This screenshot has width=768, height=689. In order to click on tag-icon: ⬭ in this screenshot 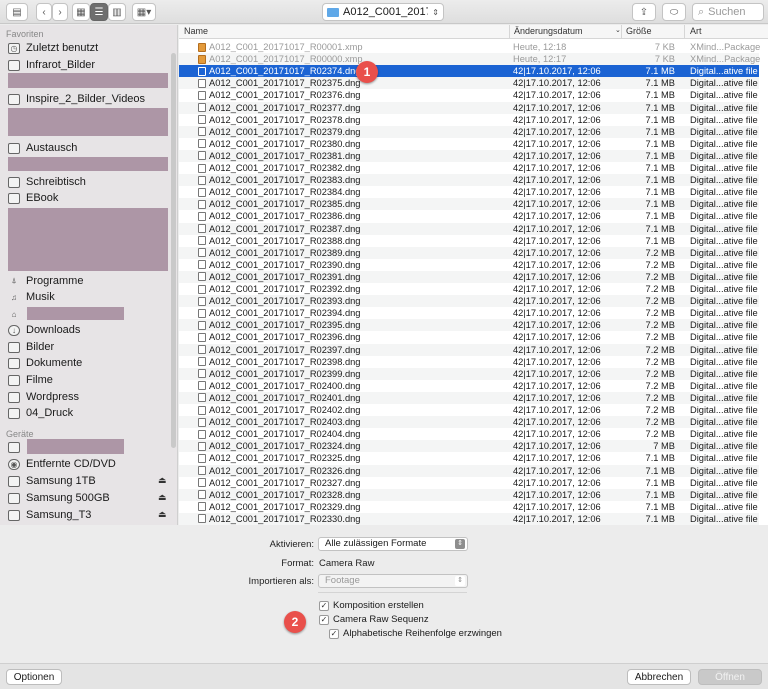, I will do `click(674, 12)`.